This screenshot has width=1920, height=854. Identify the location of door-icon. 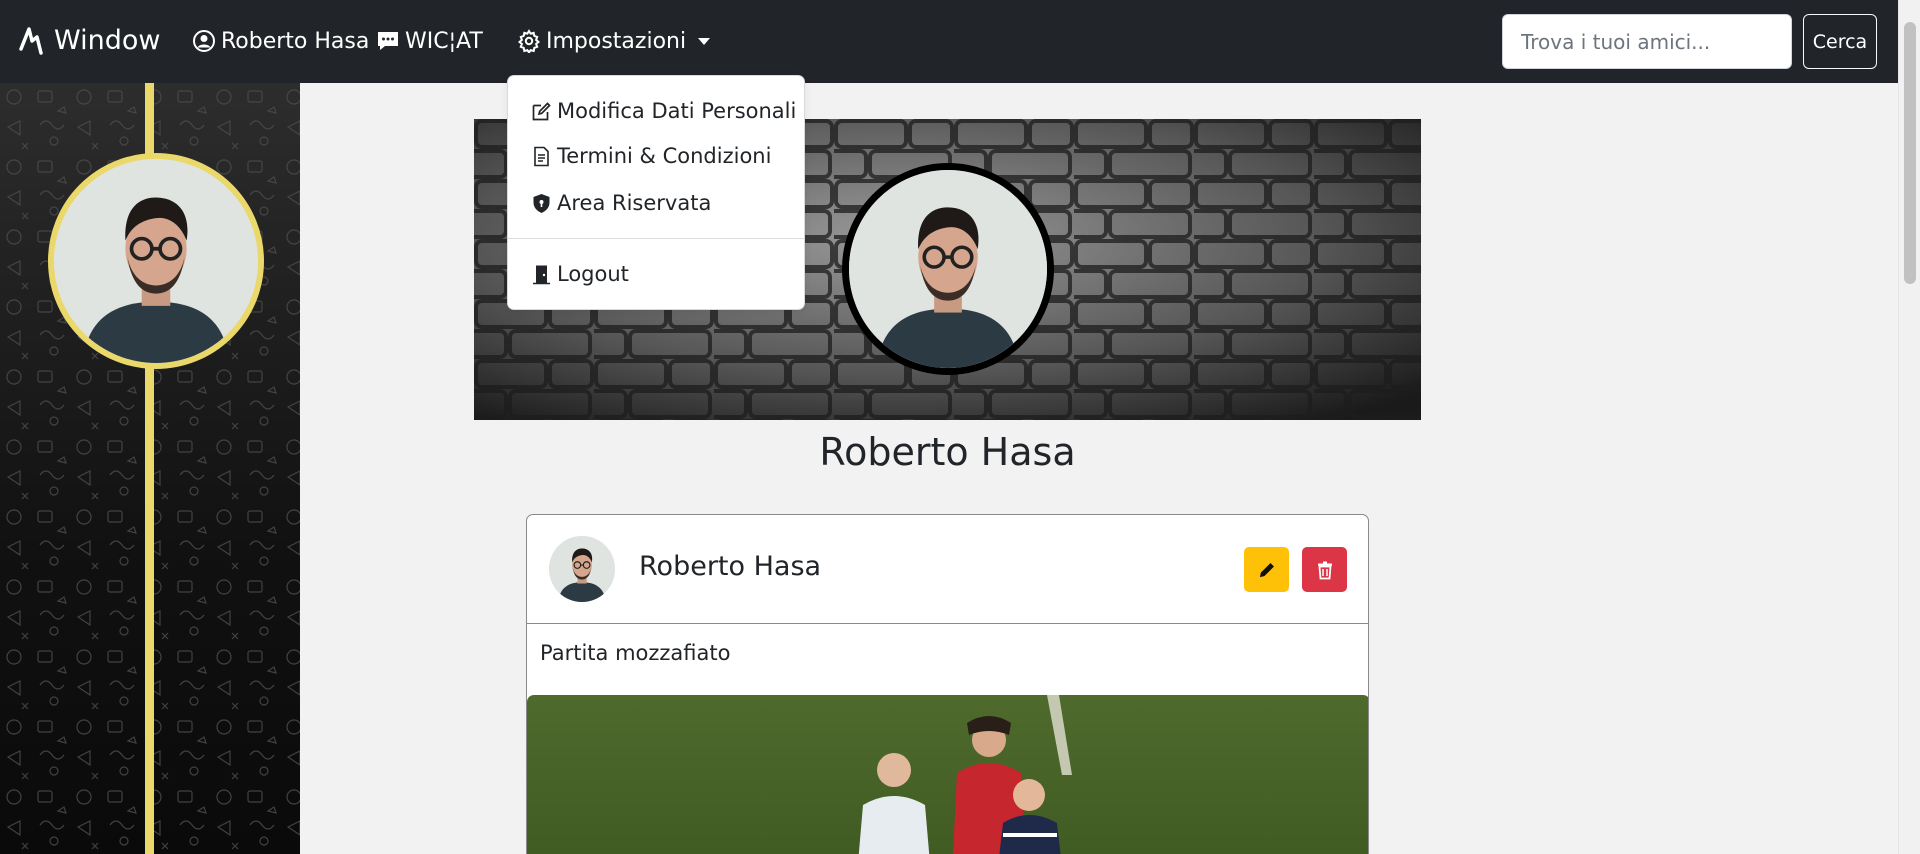
(541, 274).